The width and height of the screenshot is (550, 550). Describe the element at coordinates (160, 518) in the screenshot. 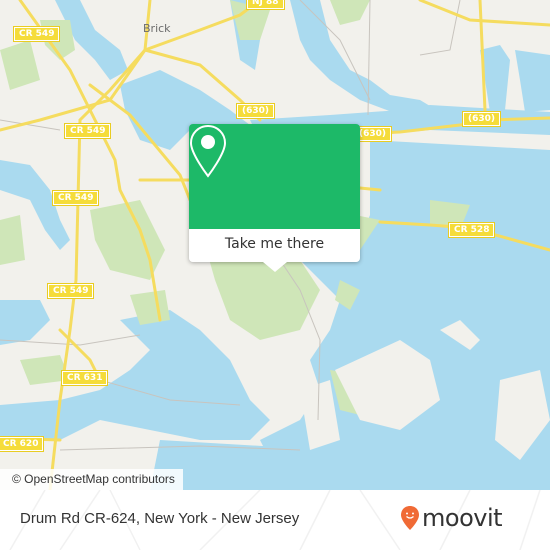

I see `location-title: Drum Rd CR-624, New York - New Jersey` at that location.